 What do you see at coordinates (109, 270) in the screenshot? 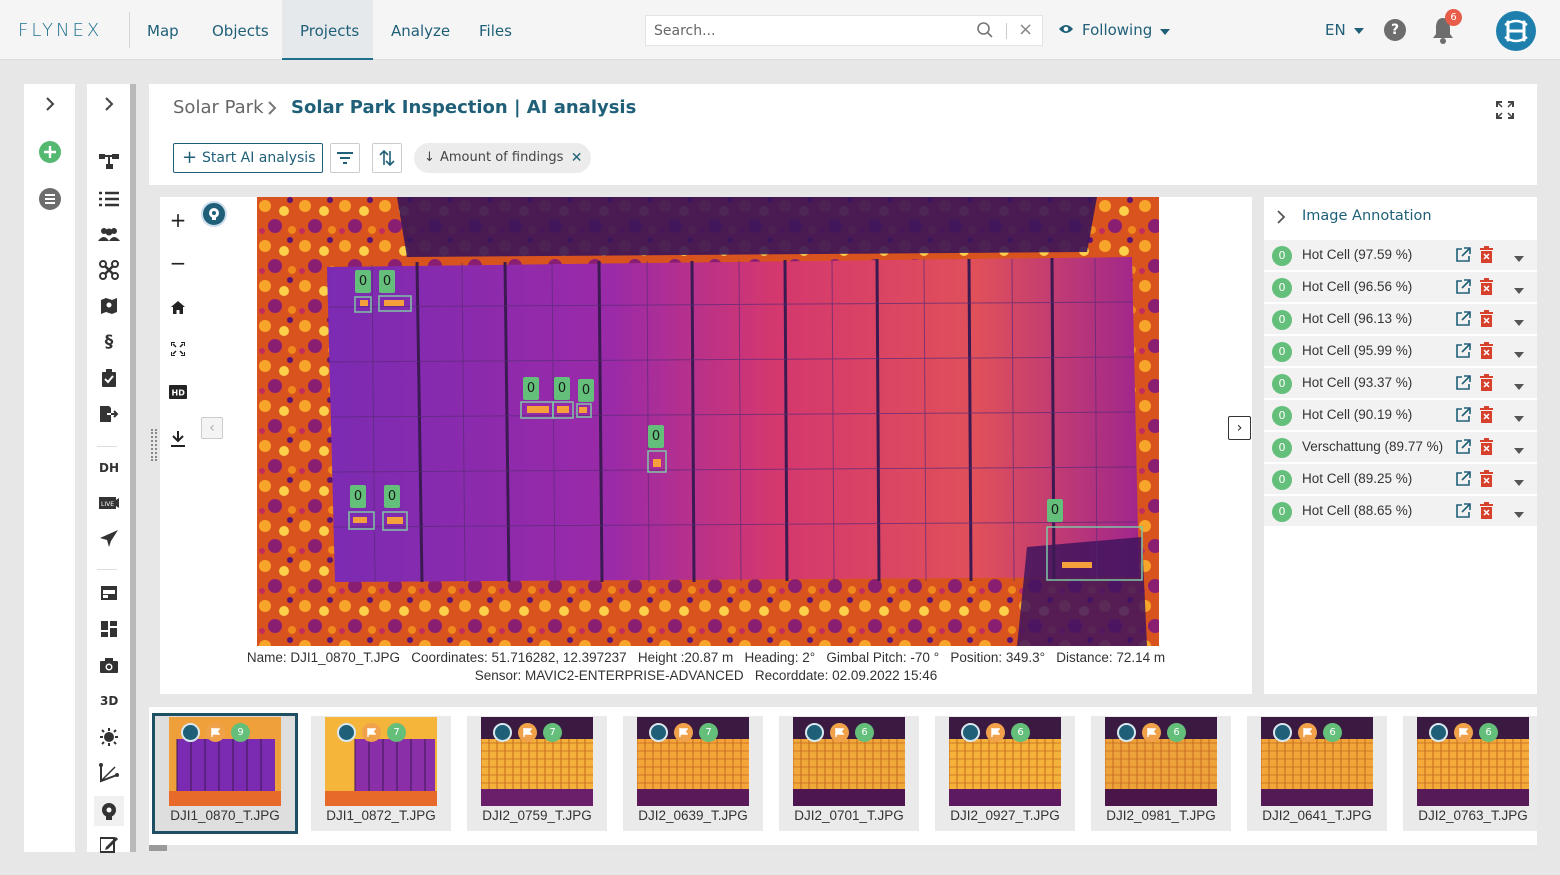
I see `drone-icon` at bounding box center [109, 270].